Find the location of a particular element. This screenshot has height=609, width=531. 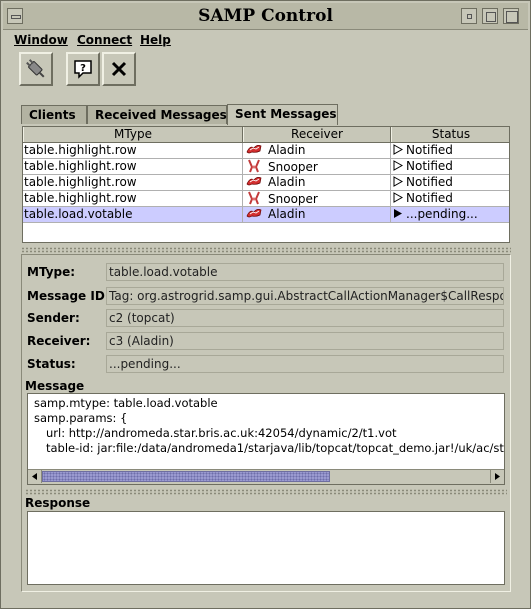

tab-clients: Clients is located at coordinates (54, 114).